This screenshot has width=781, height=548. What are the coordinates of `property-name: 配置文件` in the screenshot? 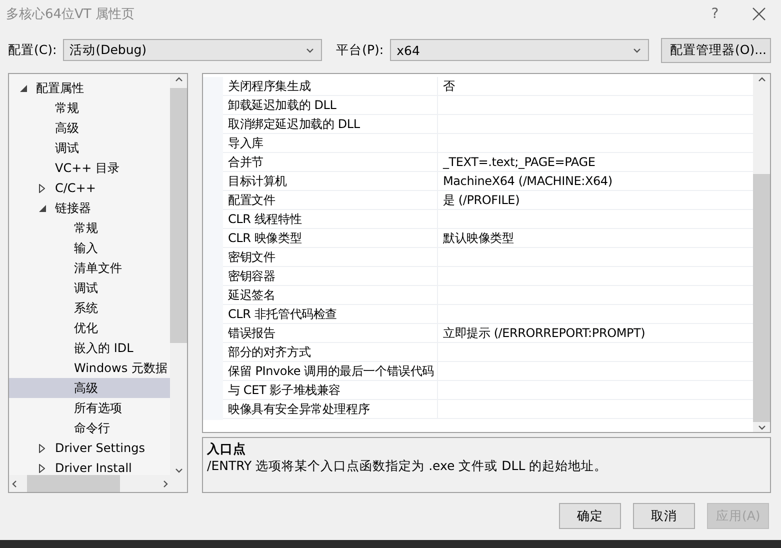 It's located at (330, 200).